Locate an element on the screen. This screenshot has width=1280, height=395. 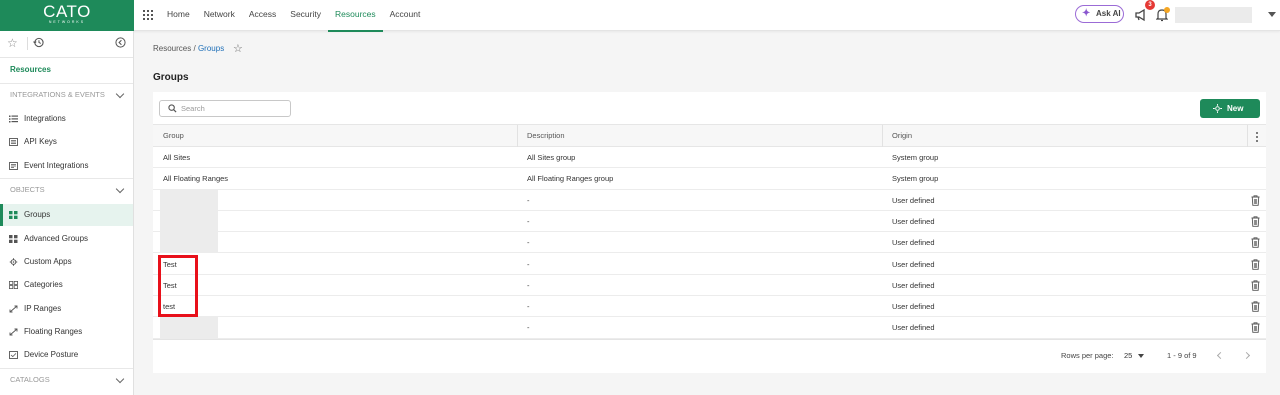
table-row: All Sites All Sites group System group is located at coordinates (709, 158).